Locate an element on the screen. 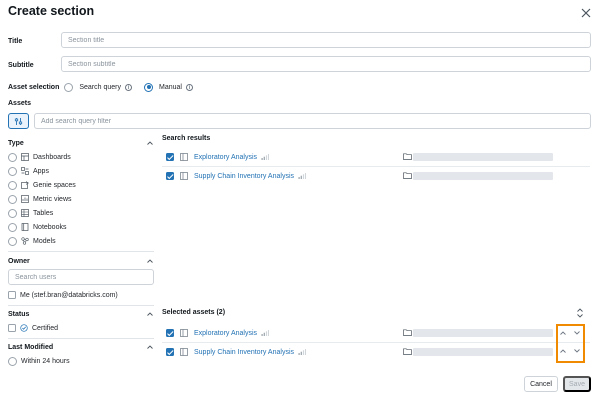 The image size is (600, 402). type-label: Genie spaces is located at coordinates (54, 185).